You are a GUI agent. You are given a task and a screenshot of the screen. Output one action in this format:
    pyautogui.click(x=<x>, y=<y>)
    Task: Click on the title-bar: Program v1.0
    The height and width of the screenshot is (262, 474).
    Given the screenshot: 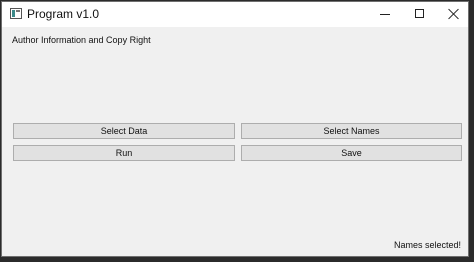 What is the action you would take?
    pyautogui.click(x=235, y=14)
    